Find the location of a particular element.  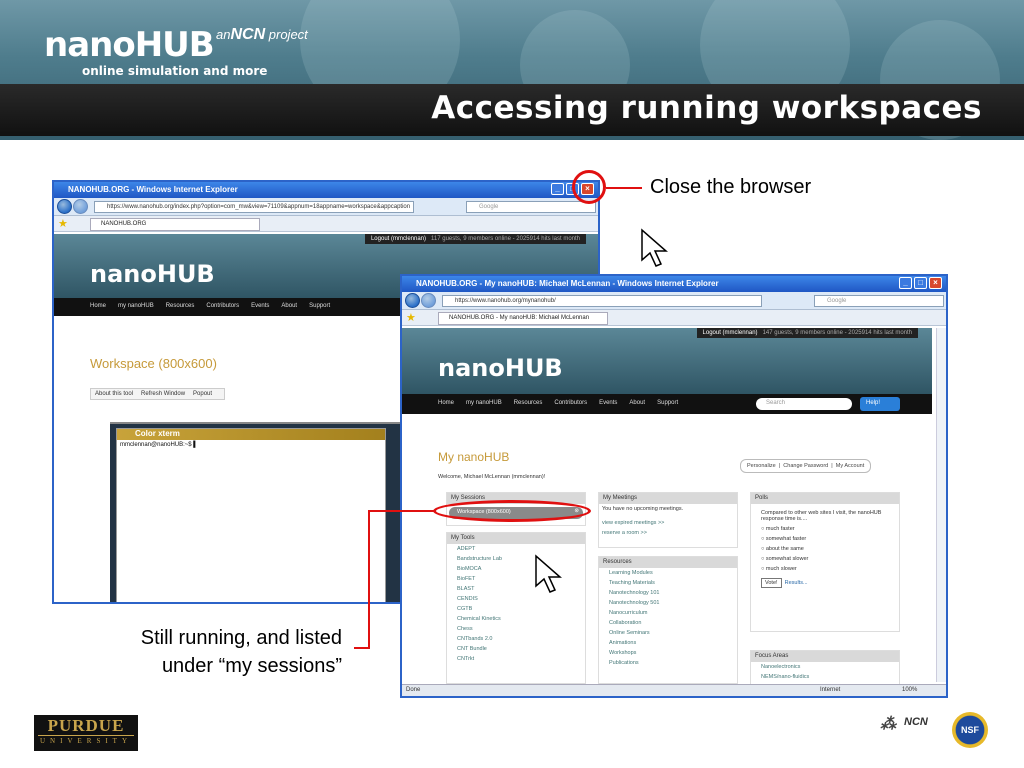

reserve-room-link: reserve a room >> is located at coordinates (668, 533).